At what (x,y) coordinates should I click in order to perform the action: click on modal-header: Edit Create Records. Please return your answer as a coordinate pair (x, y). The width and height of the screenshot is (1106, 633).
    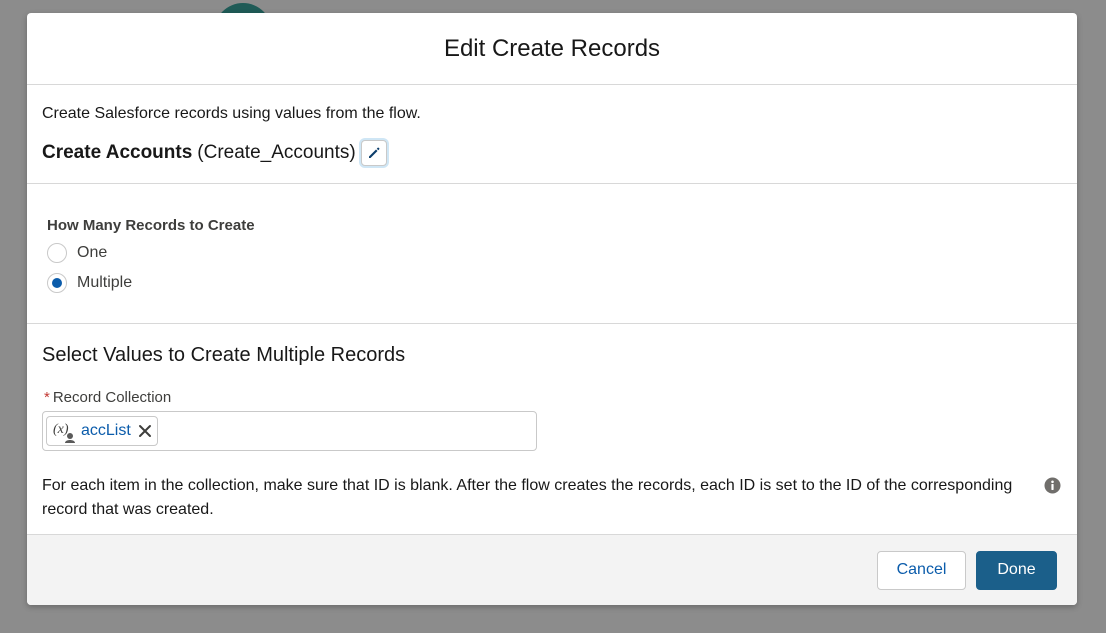
    Looking at the image, I should click on (552, 49).